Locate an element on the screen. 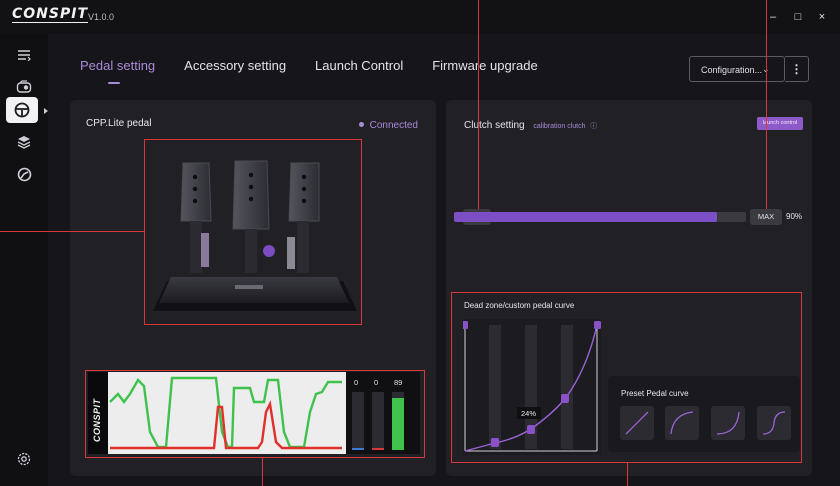 This screenshot has height=486, width=840. status-dot-icon is located at coordinates (361, 124).